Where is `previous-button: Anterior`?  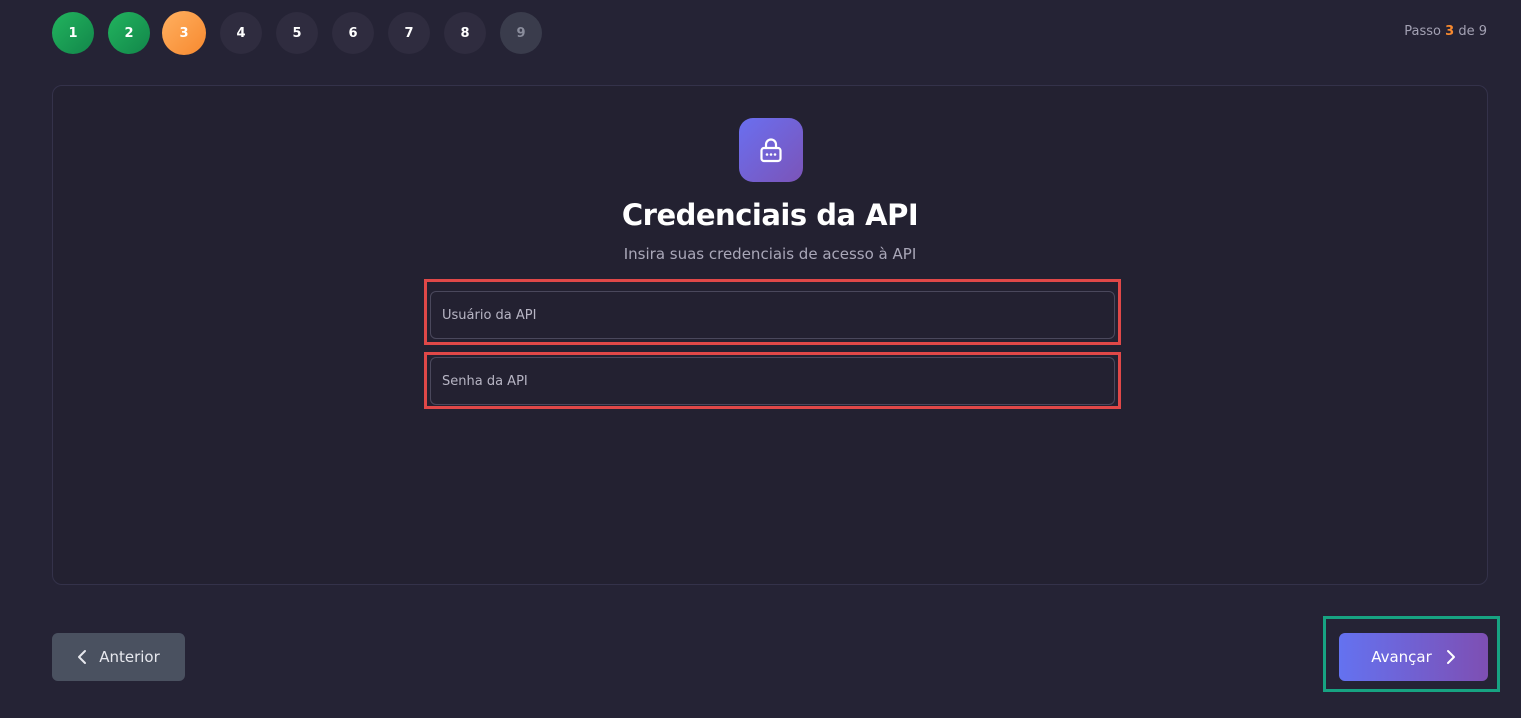 previous-button: Anterior is located at coordinates (118, 657).